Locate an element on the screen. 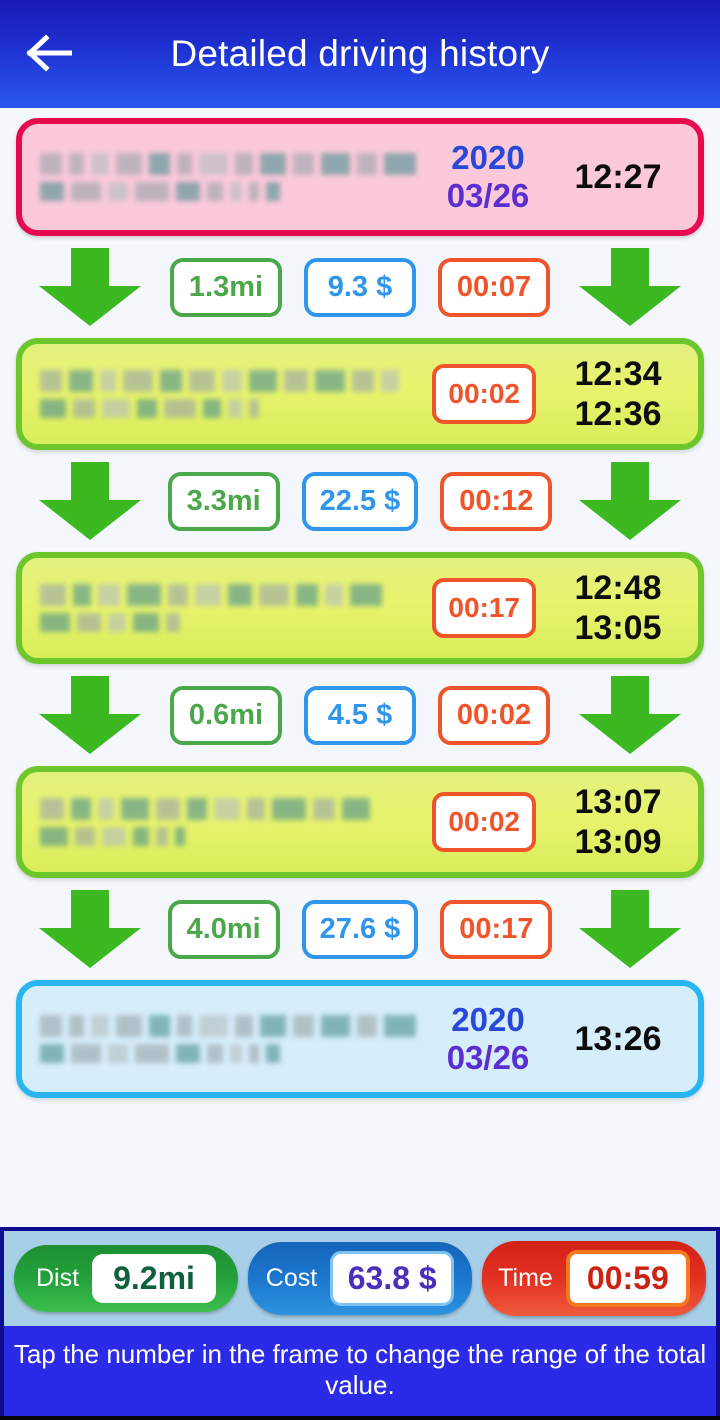  stop-card: 00:17 12:48 13:05 is located at coordinates (360, 608).